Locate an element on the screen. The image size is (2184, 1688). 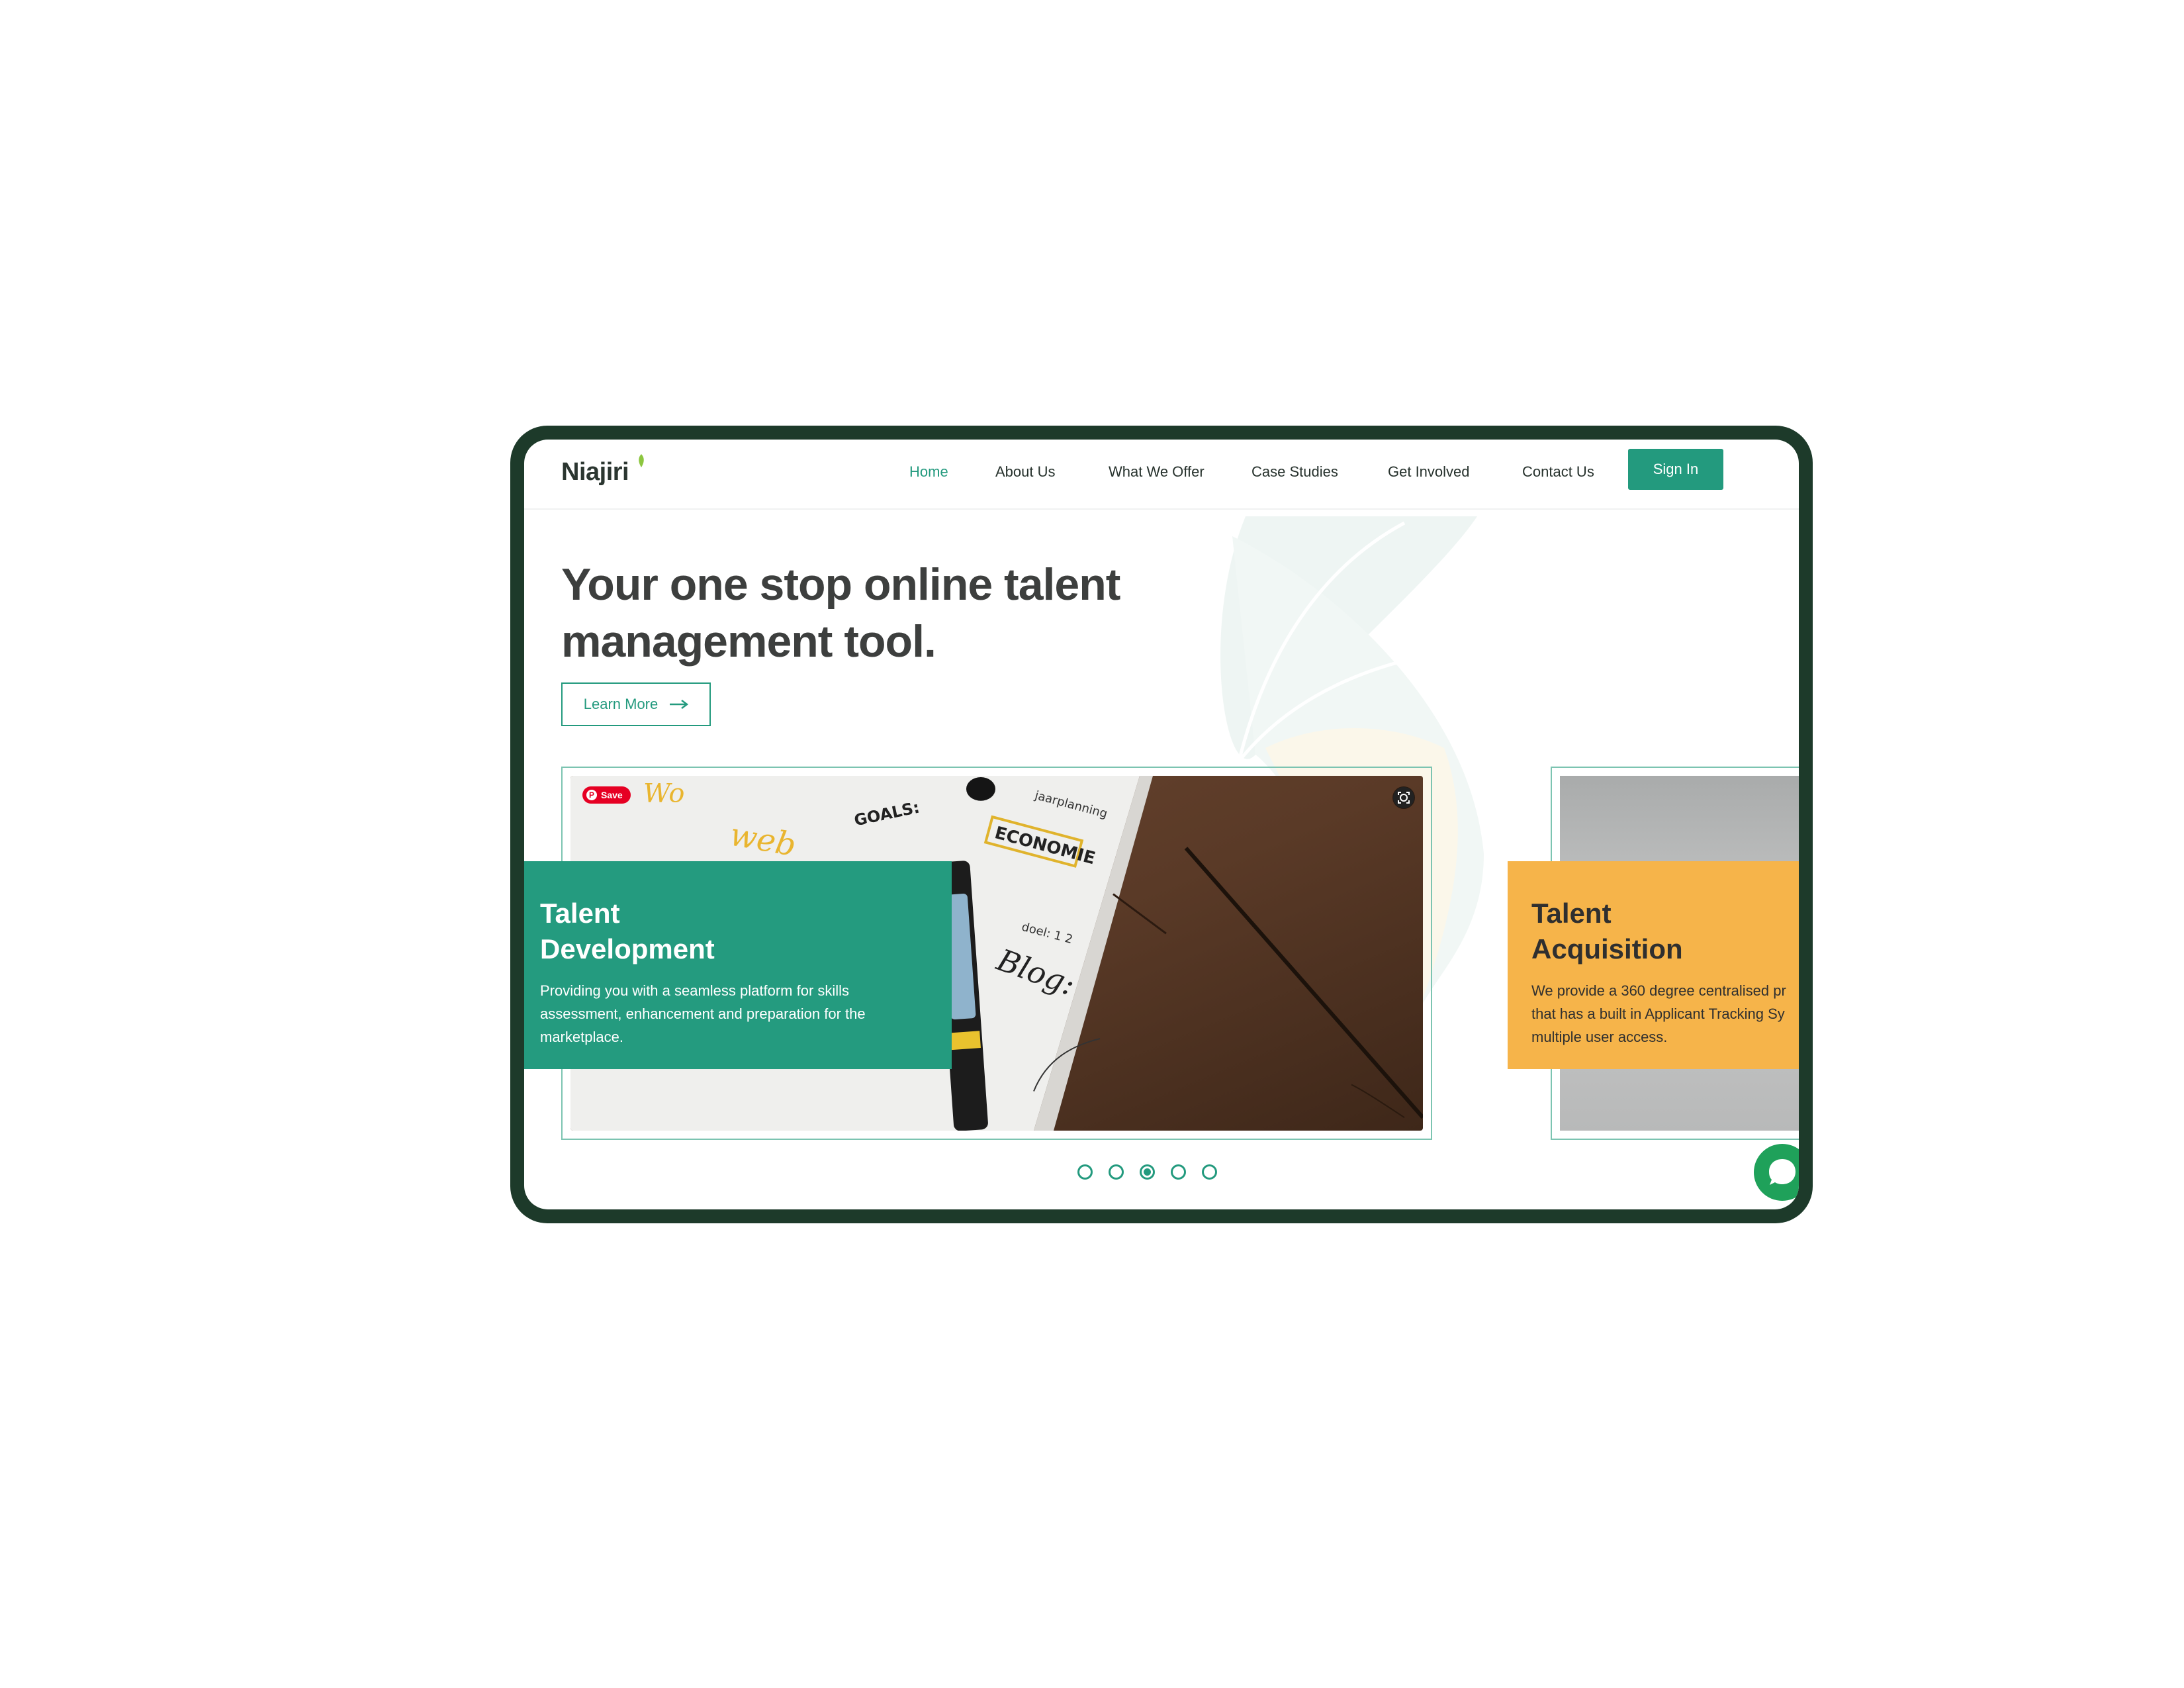
nav-home: Home is located at coordinates (929, 472).